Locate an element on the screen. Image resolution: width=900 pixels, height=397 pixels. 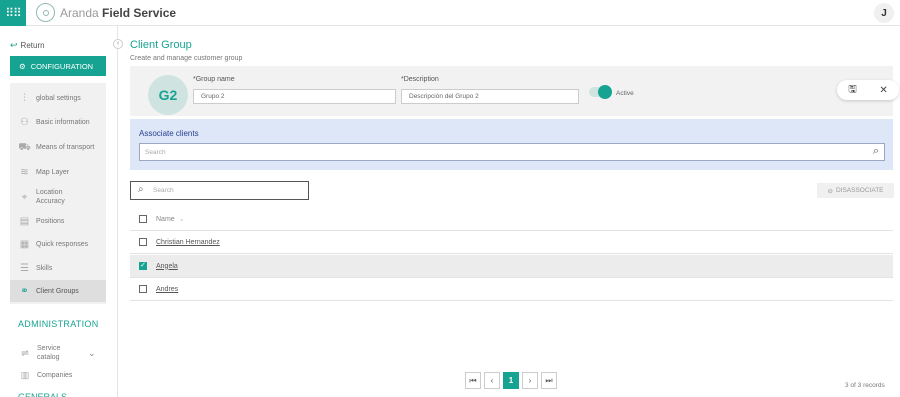
sidebar-item-service-catalog: ⇌ Service catalog is located at coordinates (47, 353).